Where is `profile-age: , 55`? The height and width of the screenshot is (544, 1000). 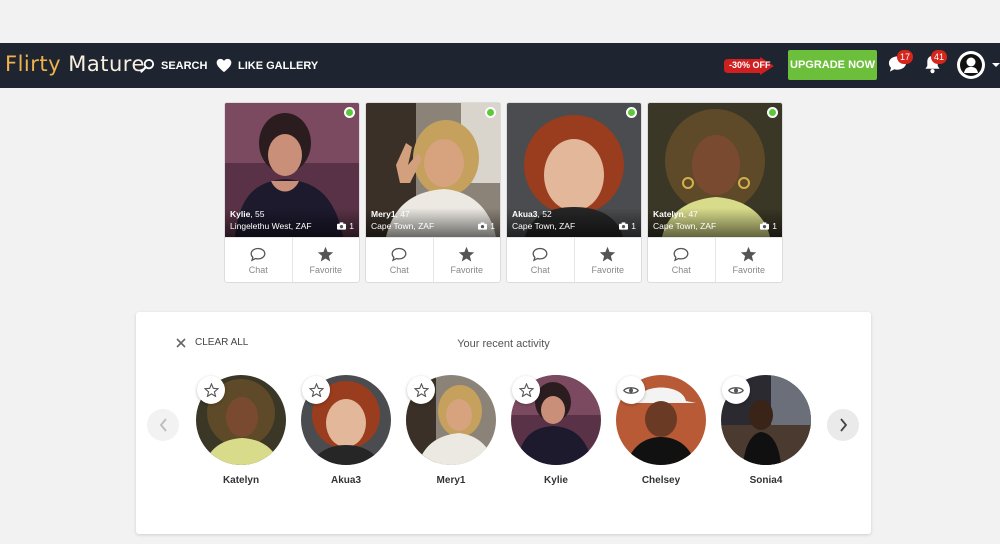
profile-age: , 55 is located at coordinates (257, 214).